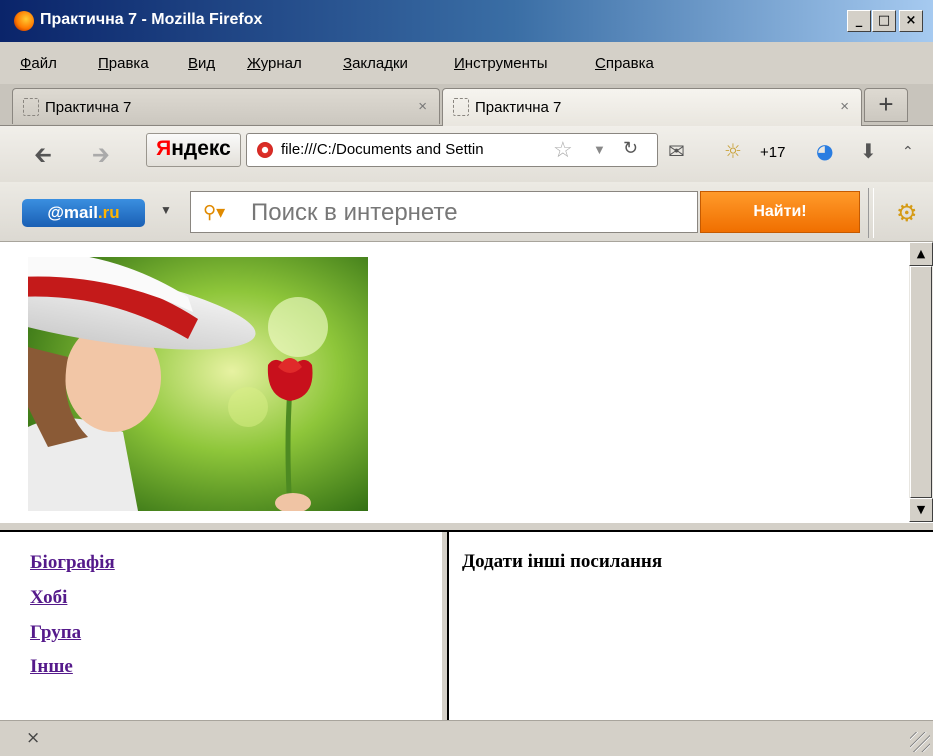  I want to click on close-window-button: ×, so click(911, 21).